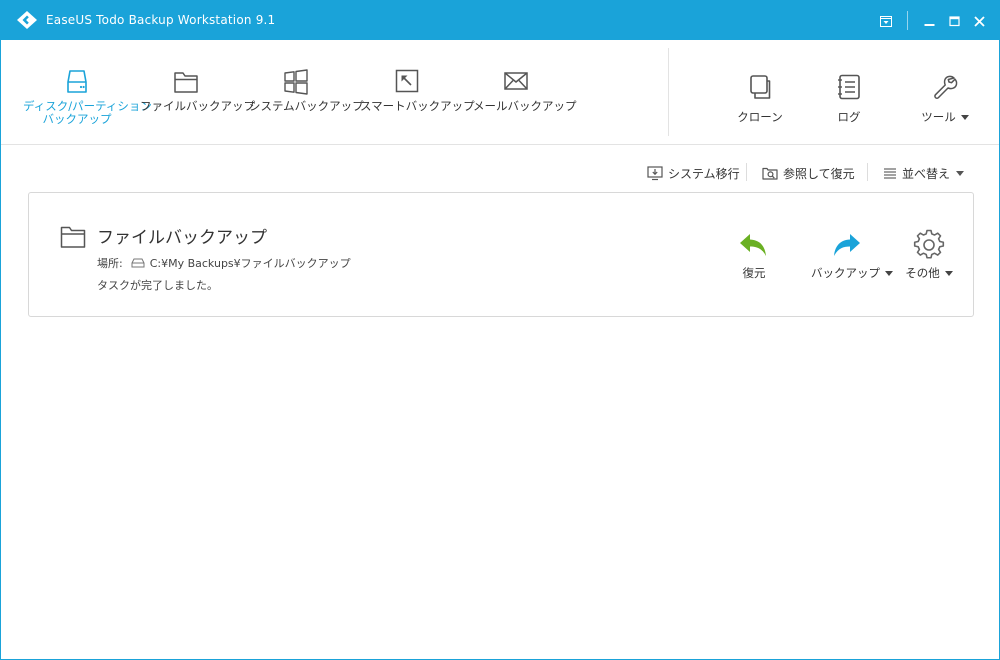 The height and width of the screenshot is (660, 1000). What do you see at coordinates (753, 245) in the screenshot?
I see `restore-arrow-icon` at bounding box center [753, 245].